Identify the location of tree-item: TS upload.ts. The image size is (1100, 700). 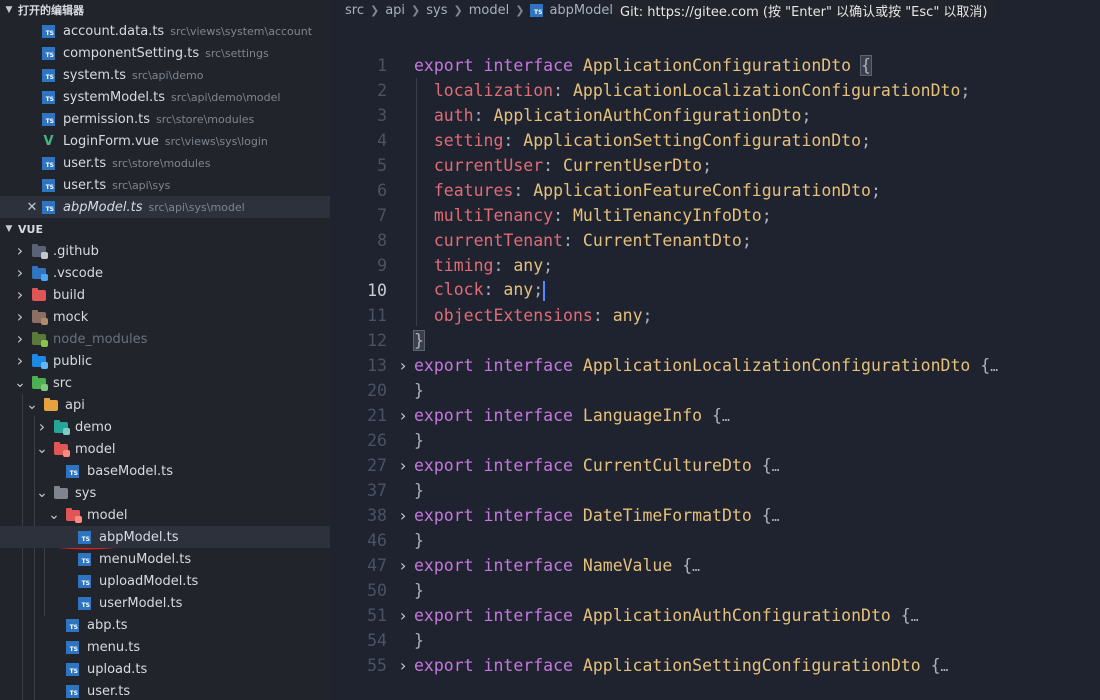
(165, 669).